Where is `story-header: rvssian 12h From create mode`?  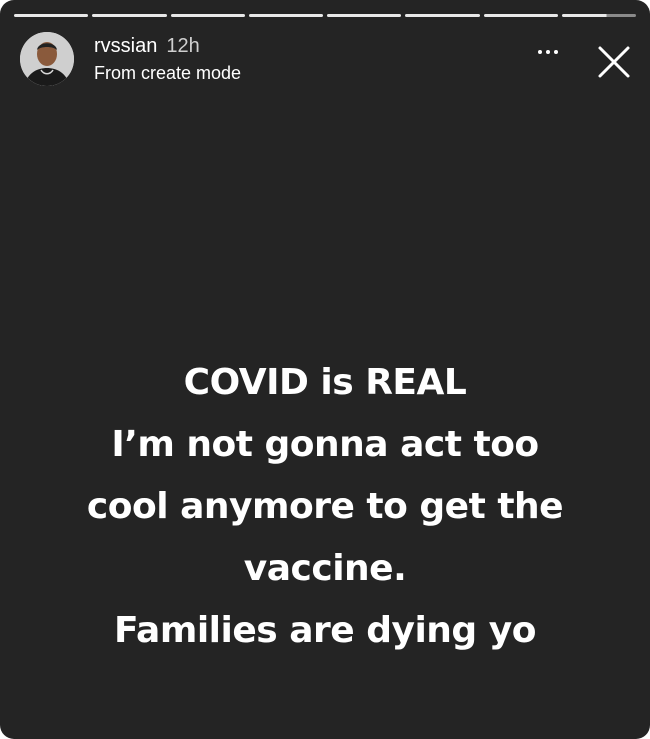 story-header: rvssian 12h From create mode is located at coordinates (327, 59).